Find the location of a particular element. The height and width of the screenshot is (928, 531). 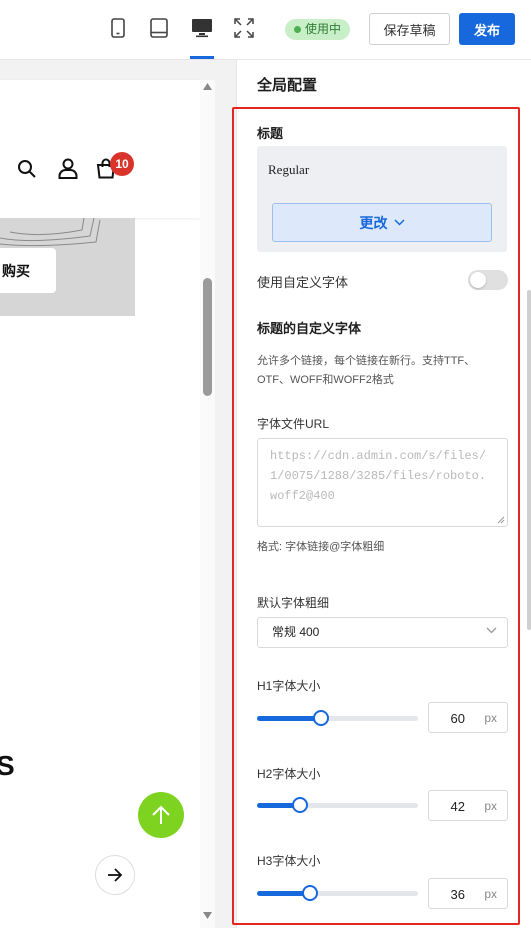

preview-scrollbar is located at coordinates (207, 504).